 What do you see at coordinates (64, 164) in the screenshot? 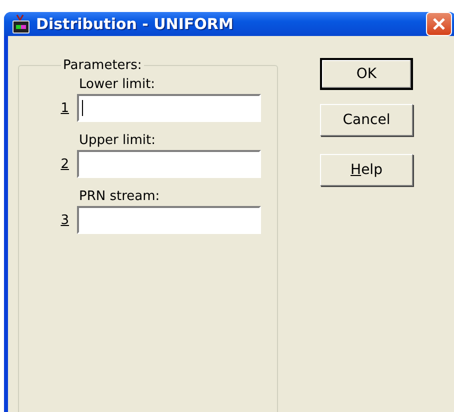
I see `field-number: 2` at bounding box center [64, 164].